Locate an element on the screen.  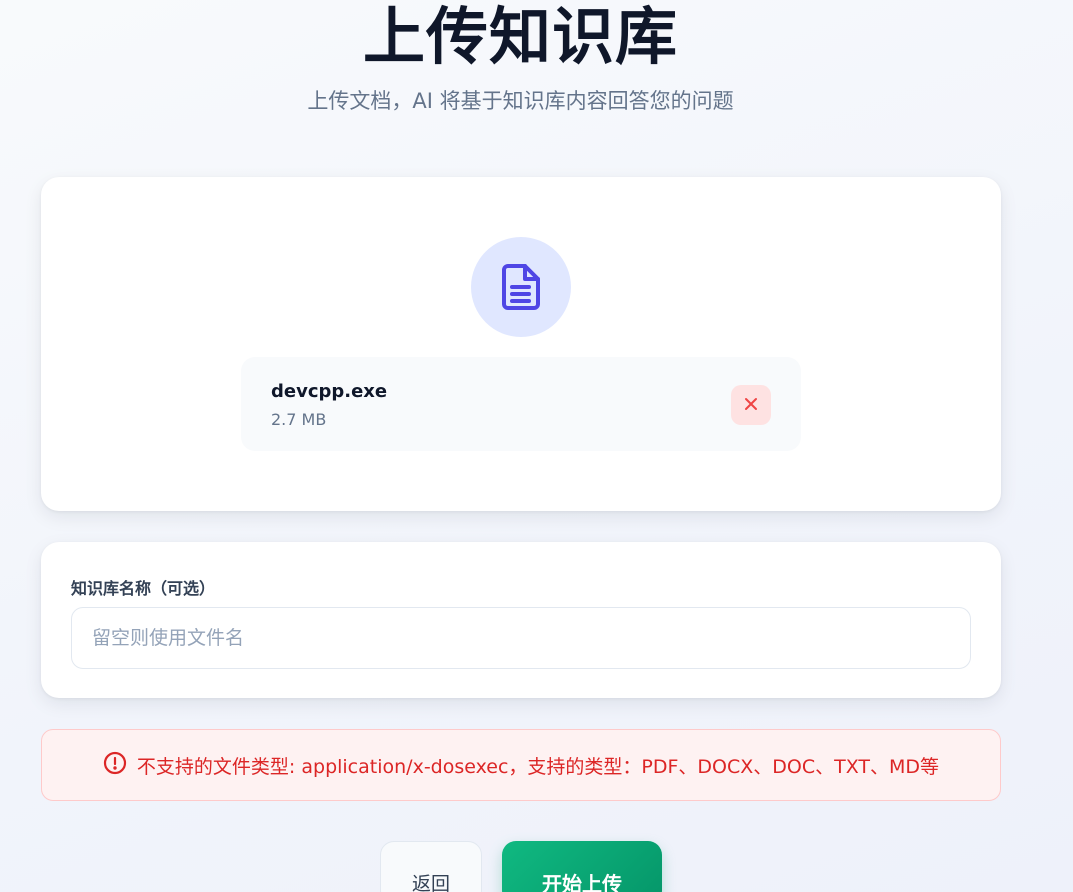
page-subtitle: 上传文档，AI 将基于知识库内容回答您的问题 is located at coordinates (520, 101).